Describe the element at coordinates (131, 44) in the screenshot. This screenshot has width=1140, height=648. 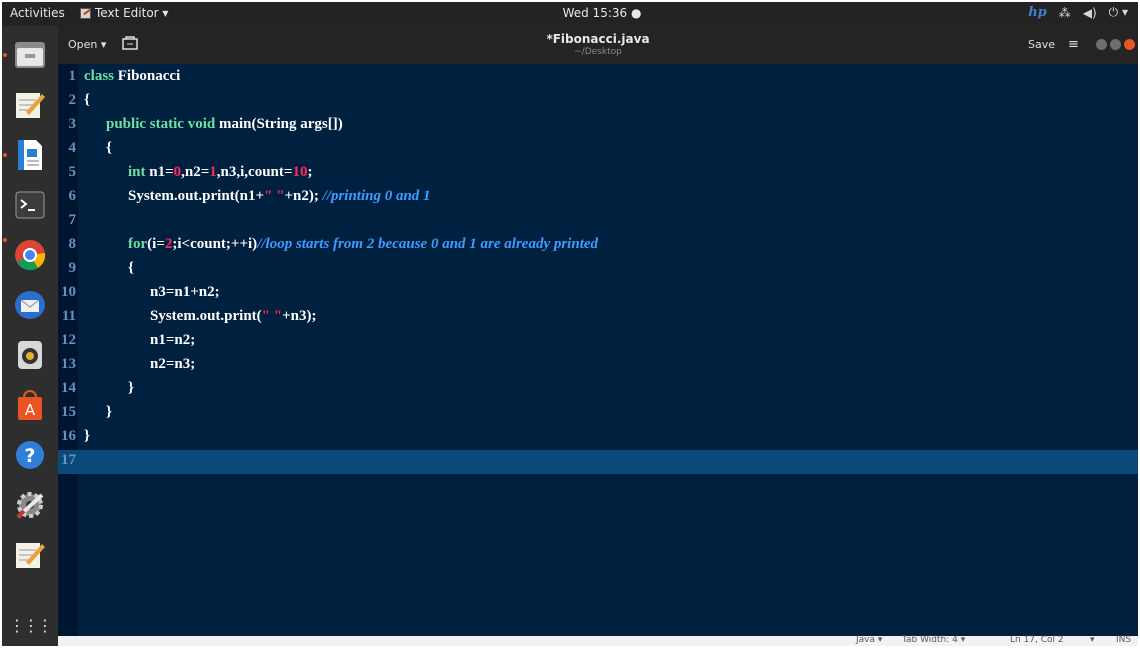
I see `save-as-icon` at that location.